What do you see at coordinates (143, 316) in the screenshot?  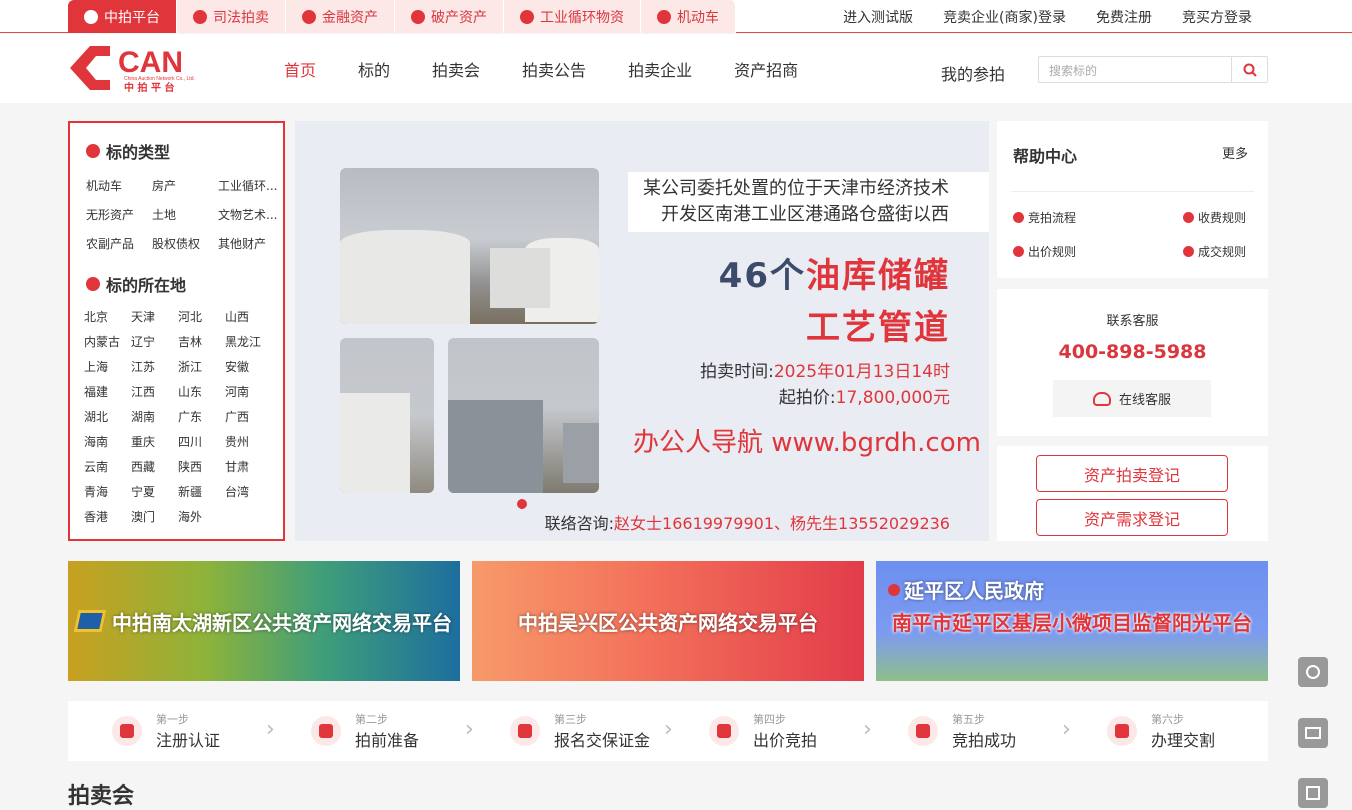 I see `location-link: 天津` at bounding box center [143, 316].